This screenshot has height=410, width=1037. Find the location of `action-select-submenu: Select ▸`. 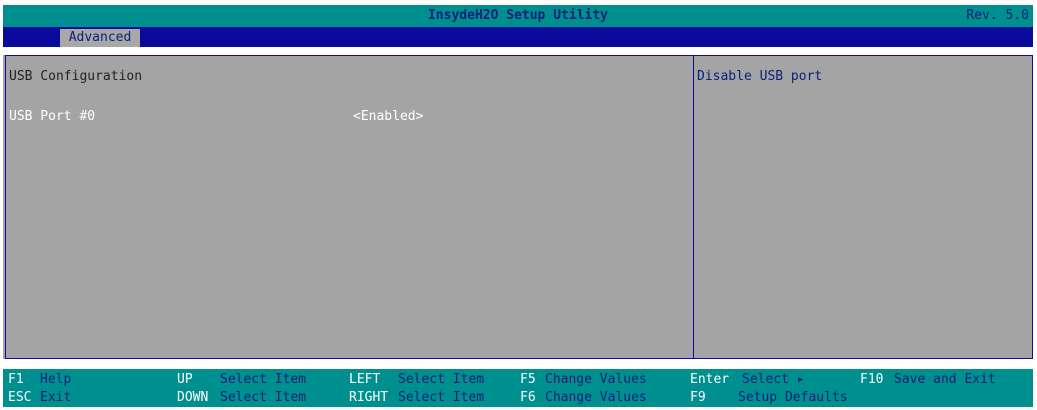

action-select-submenu: Select ▸ is located at coordinates (773, 379).